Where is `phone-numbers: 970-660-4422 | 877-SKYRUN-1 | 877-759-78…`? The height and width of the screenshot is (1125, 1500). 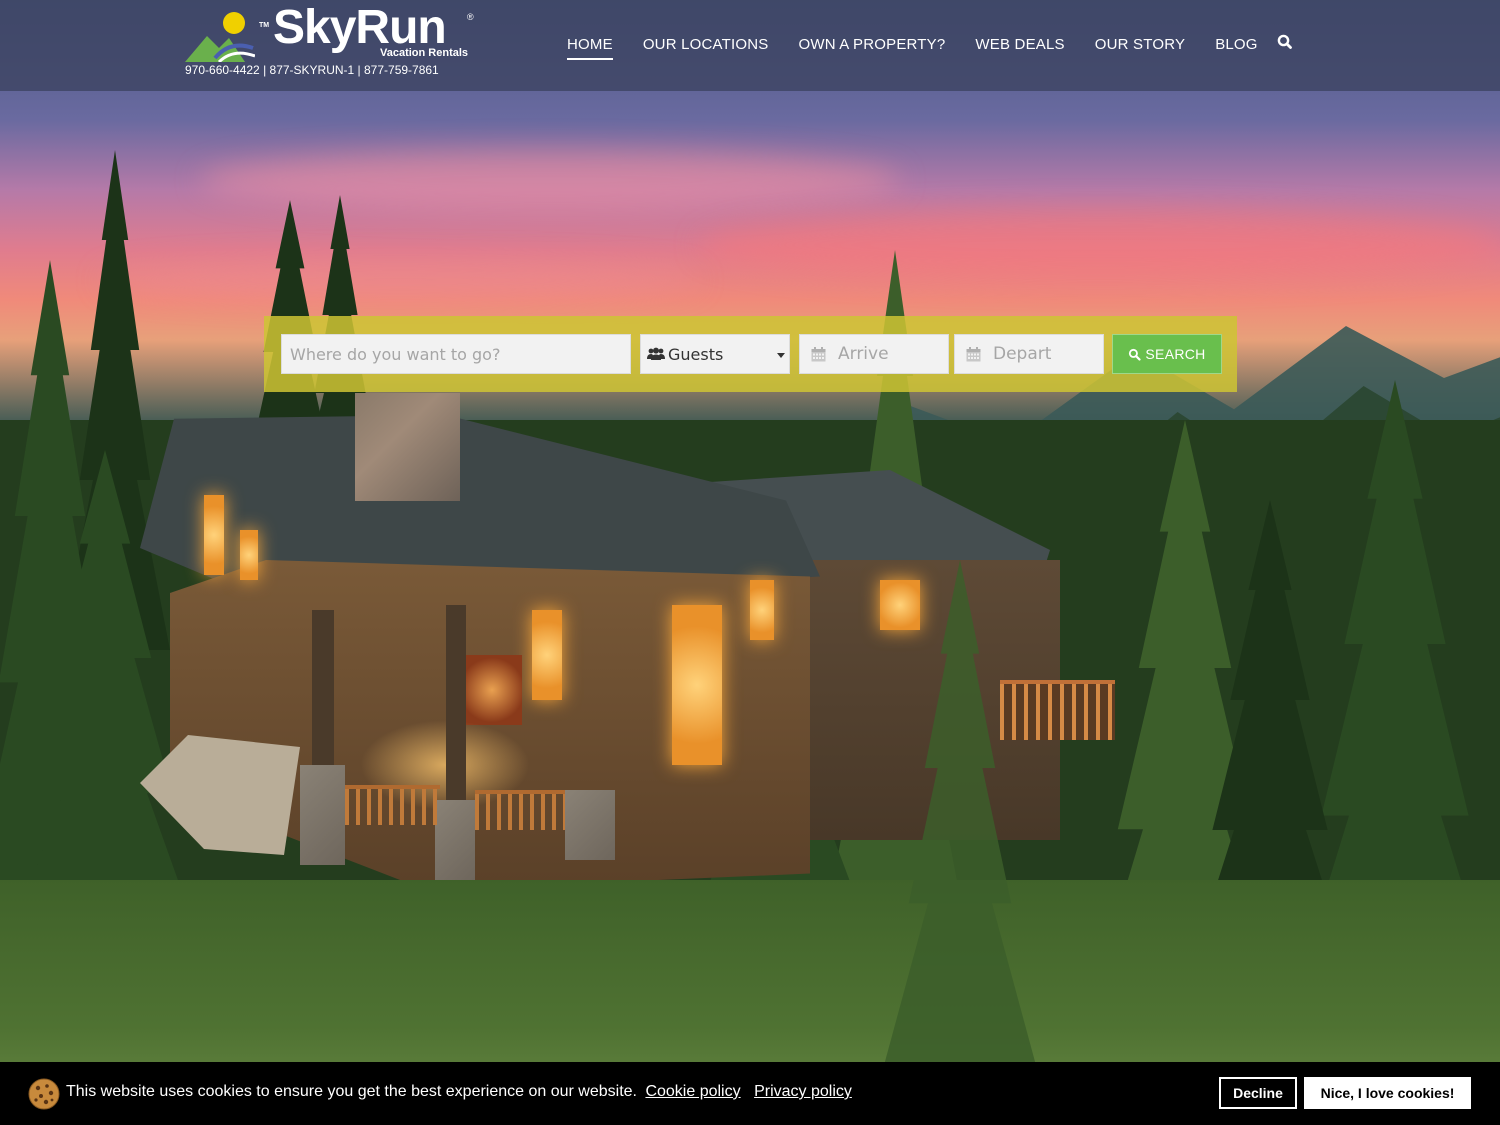
phone-numbers: 970-660-4422 | 877-SKYRUN-1 | 877-759-78… is located at coordinates (312, 70).